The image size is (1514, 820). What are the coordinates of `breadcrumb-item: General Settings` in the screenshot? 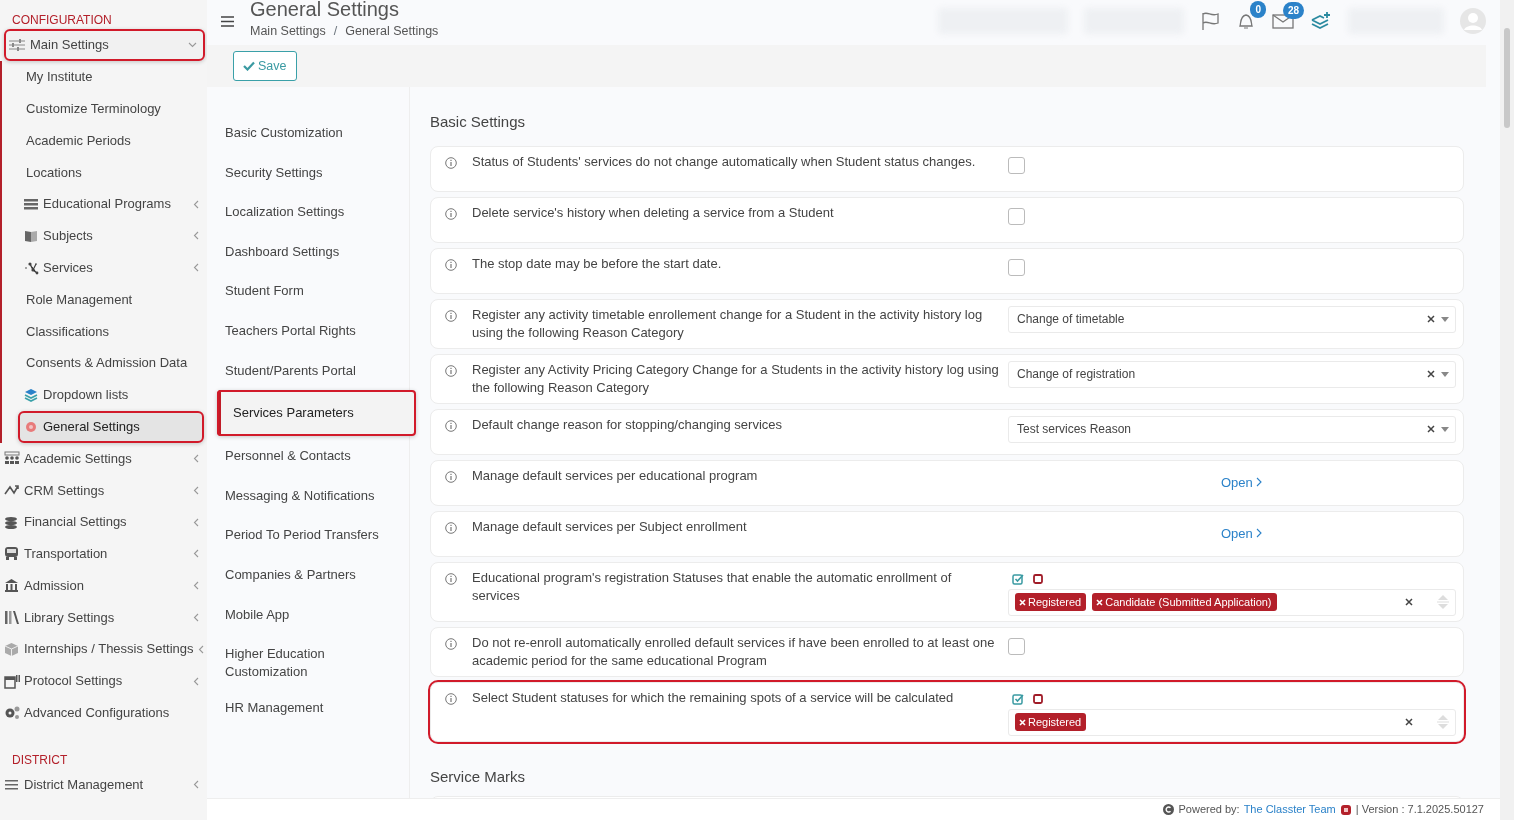 It's located at (392, 31).